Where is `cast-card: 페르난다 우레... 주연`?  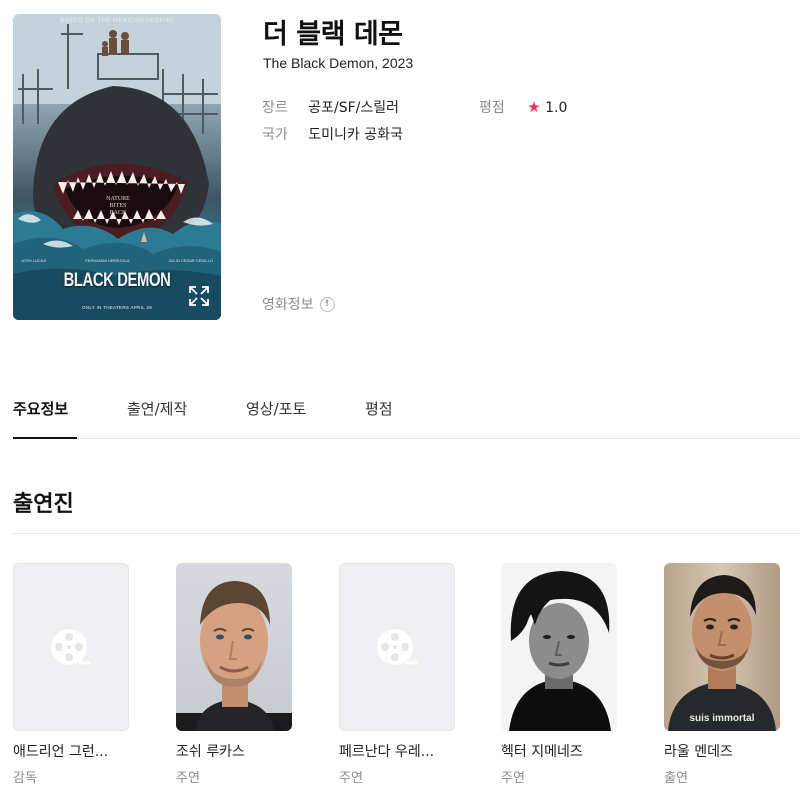
cast-card: 페르난다 우레... 주연 is located at coordinates (397, 674).